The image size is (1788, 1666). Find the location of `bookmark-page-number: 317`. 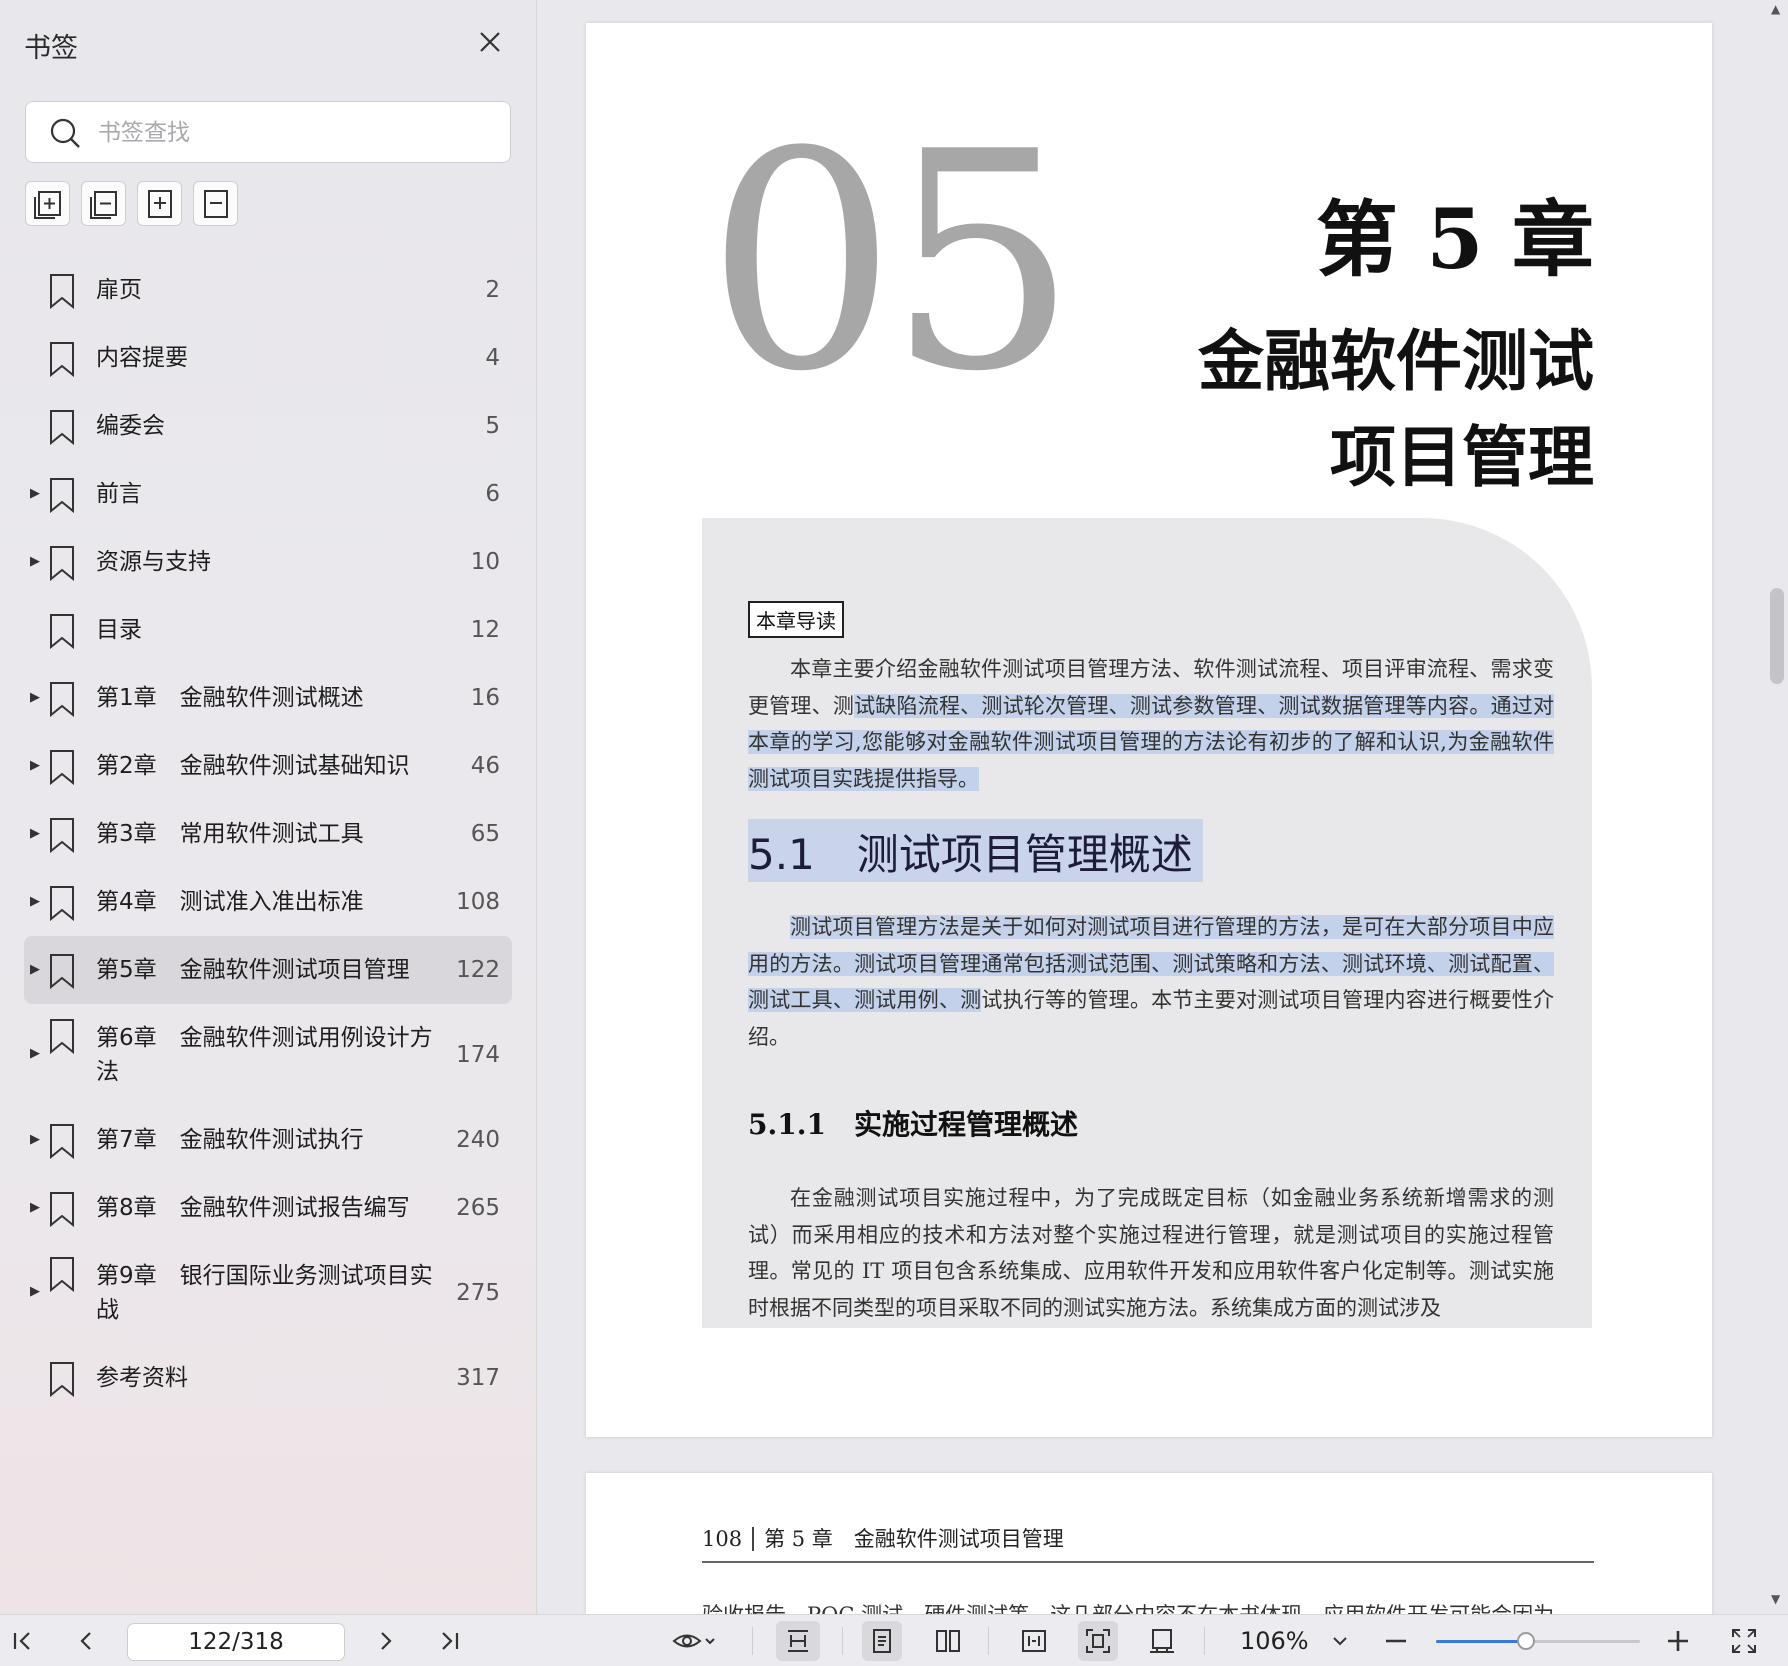

bookmark-page-number: 317 is located at coordinates (478, 1378).